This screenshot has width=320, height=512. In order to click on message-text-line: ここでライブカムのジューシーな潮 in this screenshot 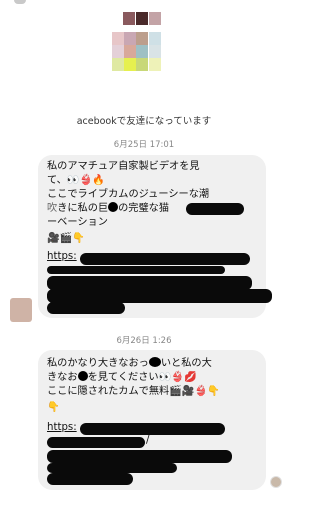, I will do `click(128, 194)`.